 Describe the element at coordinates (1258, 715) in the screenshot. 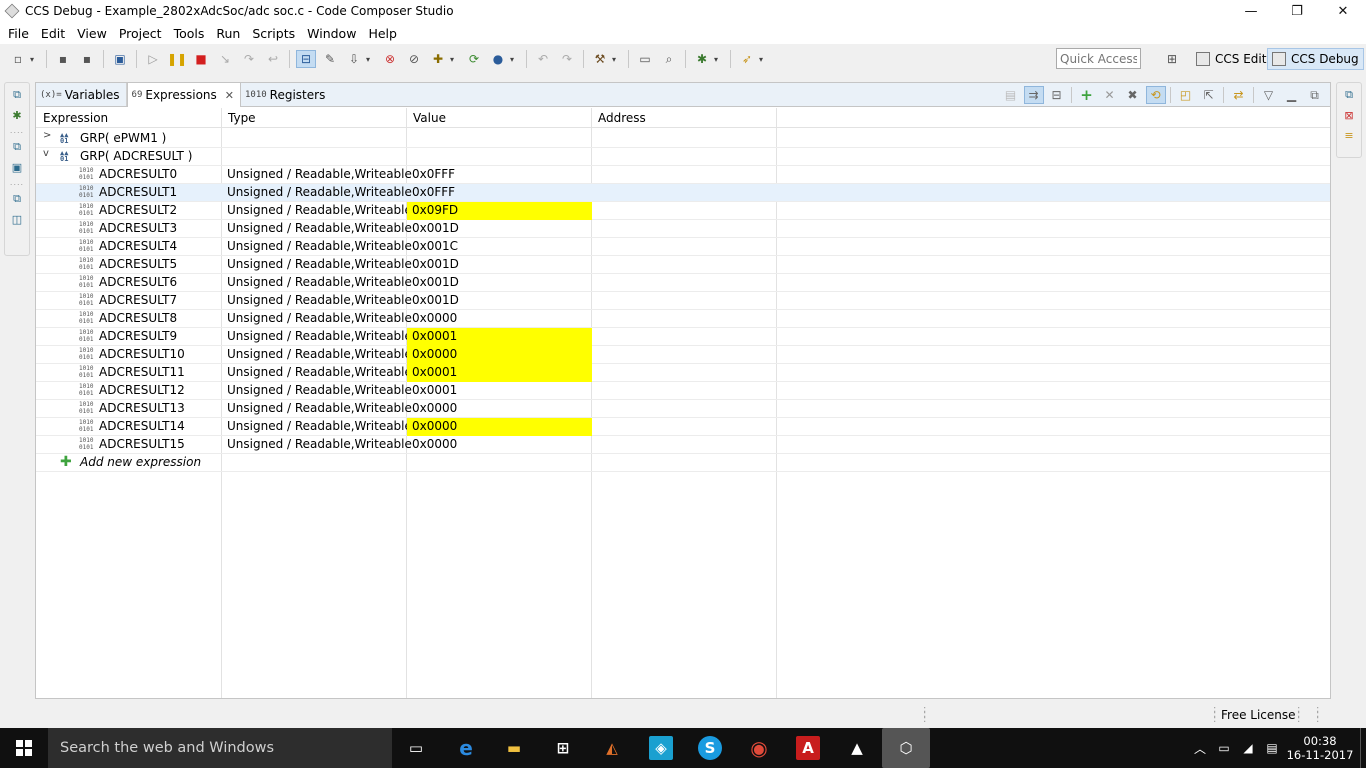

I see `license-status: Free License` at that location.